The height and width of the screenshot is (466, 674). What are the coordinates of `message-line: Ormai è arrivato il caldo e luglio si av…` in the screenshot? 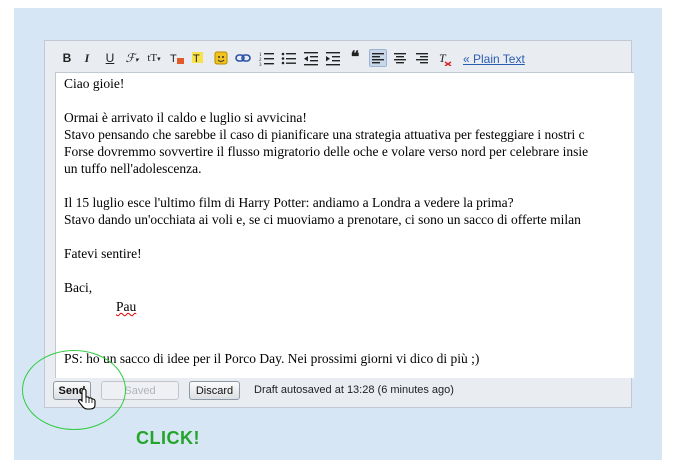 It's located at (185, 117).